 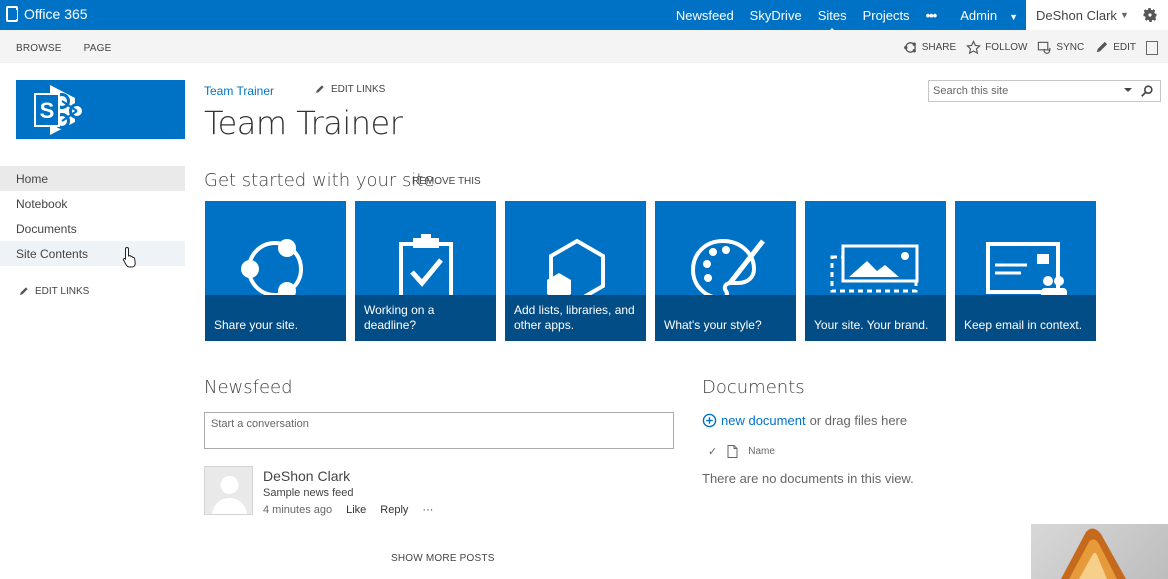 I want to click on ql-item-home: Home, so click(x=92, y=178).